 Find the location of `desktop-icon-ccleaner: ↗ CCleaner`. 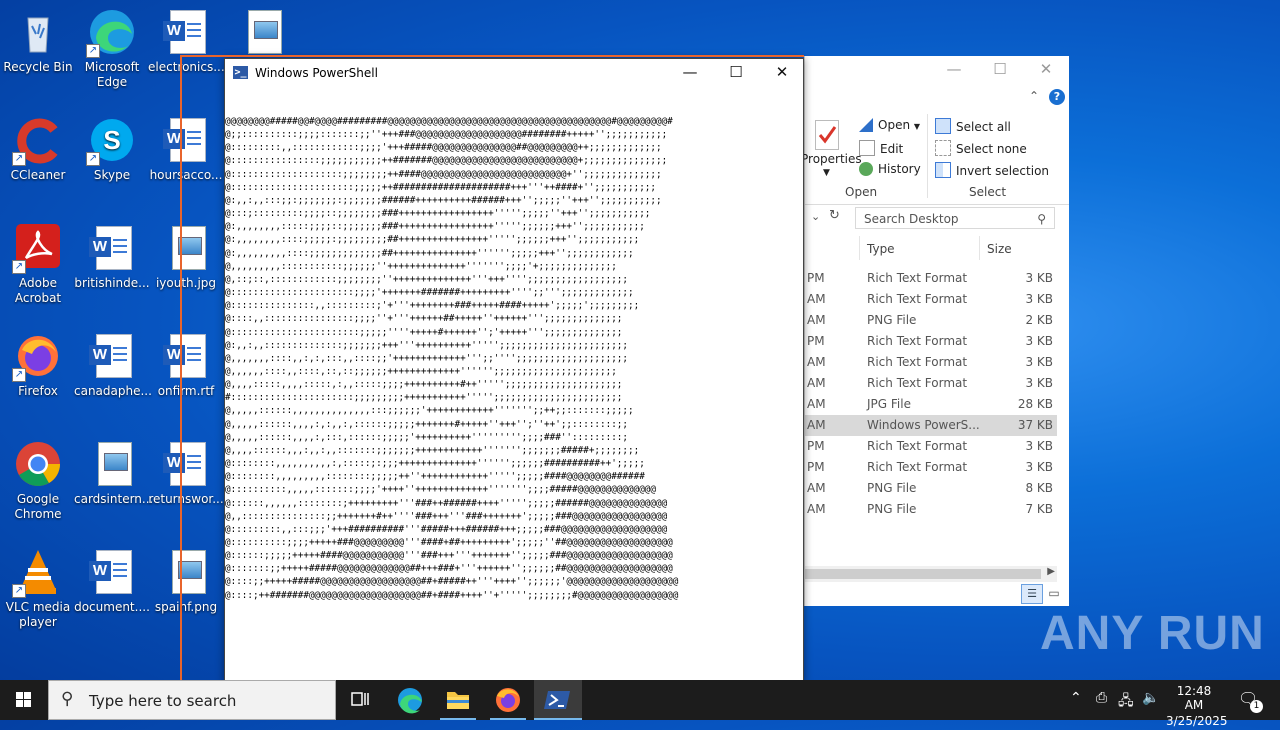

desktop-icon-ccleaner: ↗ CCleaner is located at coordinates (38, 149).